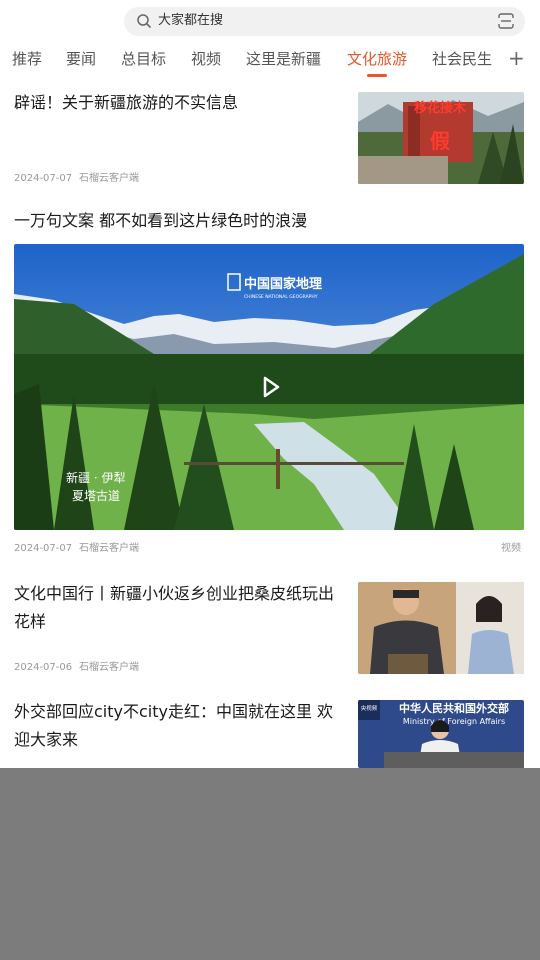  What do you see at coordinates (462, 59) in the screenshot?
I see `tab-society-livelihood: 社会民生` at bounding box center [462, 59].